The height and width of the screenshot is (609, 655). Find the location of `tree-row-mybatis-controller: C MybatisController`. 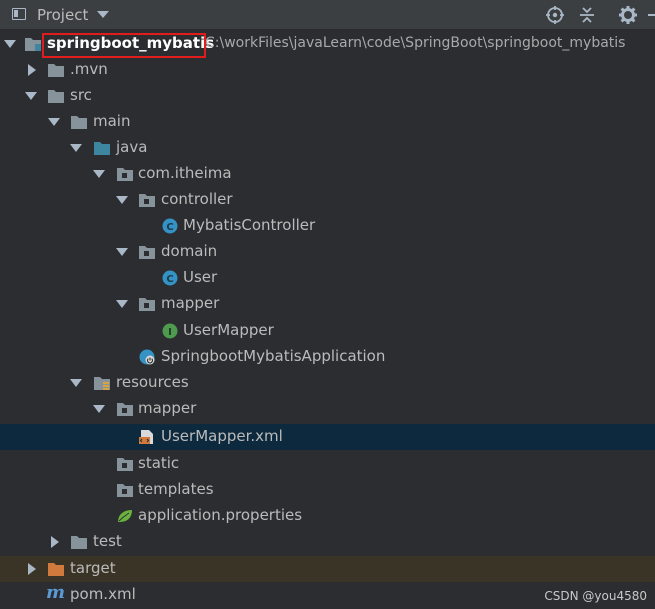

tree-row-mybatis-controller: C MybatisController is located at coordinates (327, 226).